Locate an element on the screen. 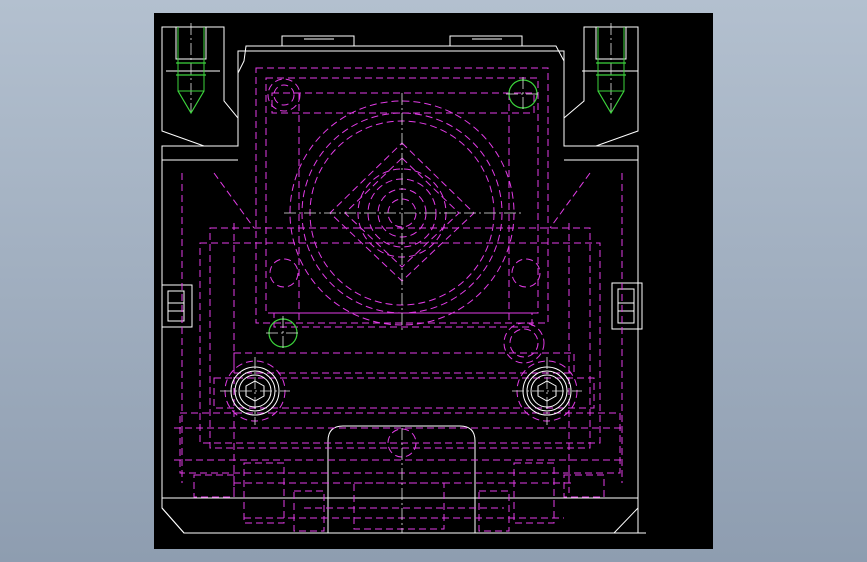 This screenshot has width=867, height=562. center-bore is located at coordinates (404, 213).